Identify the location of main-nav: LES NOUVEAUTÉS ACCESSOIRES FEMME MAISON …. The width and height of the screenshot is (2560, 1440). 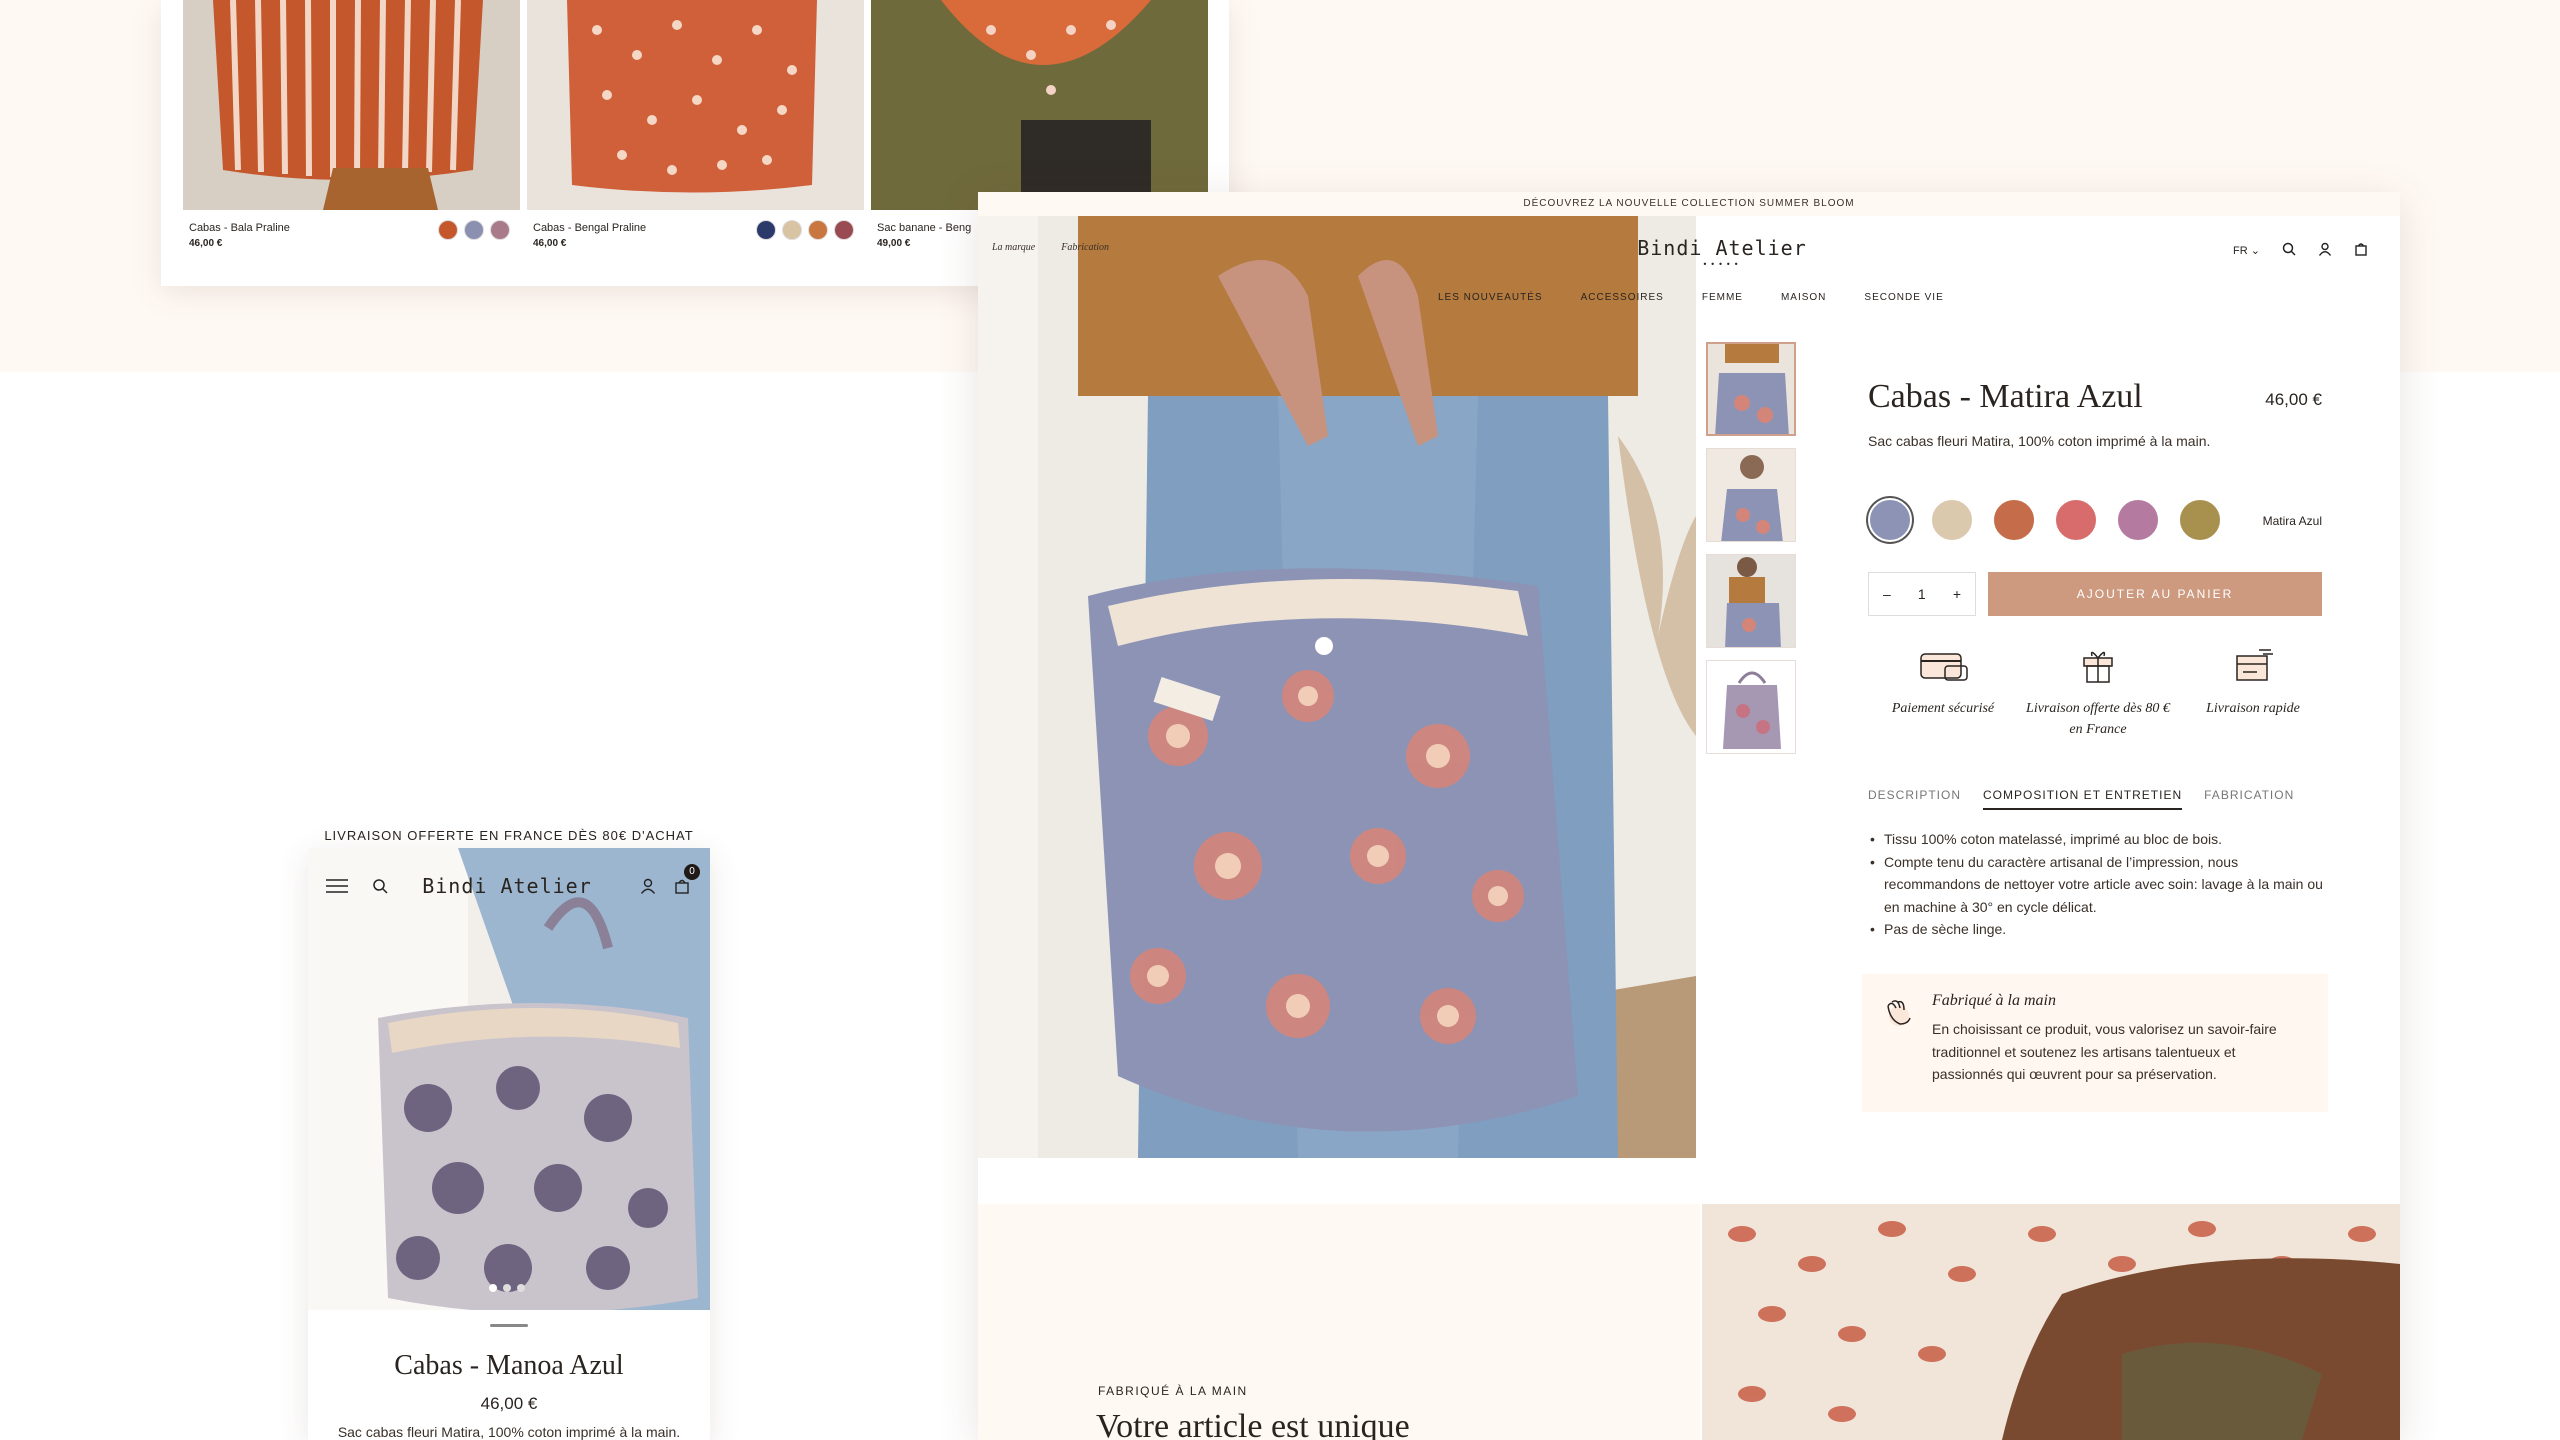
(1691, 297).